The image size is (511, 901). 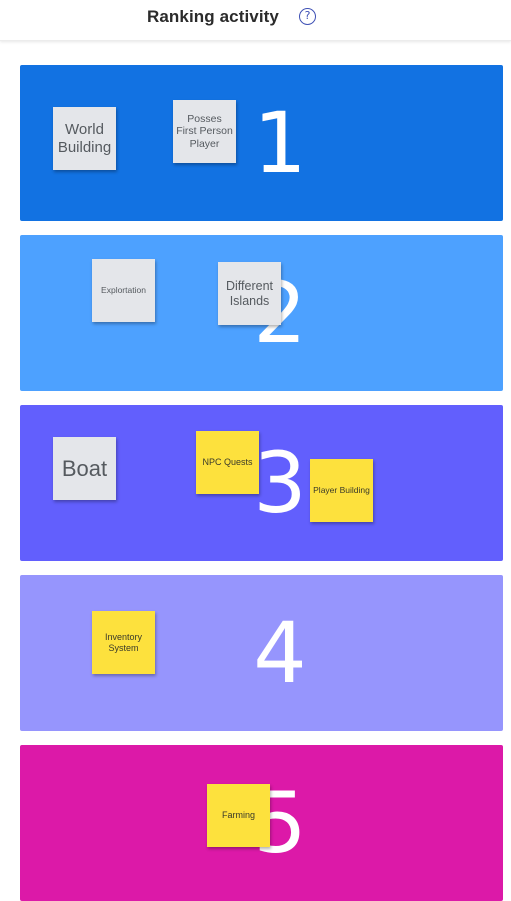 What do you see at coordinates (280, 653) in the screenshot?
I see `rank-number-4: 4` at bounding box center [280, 653].